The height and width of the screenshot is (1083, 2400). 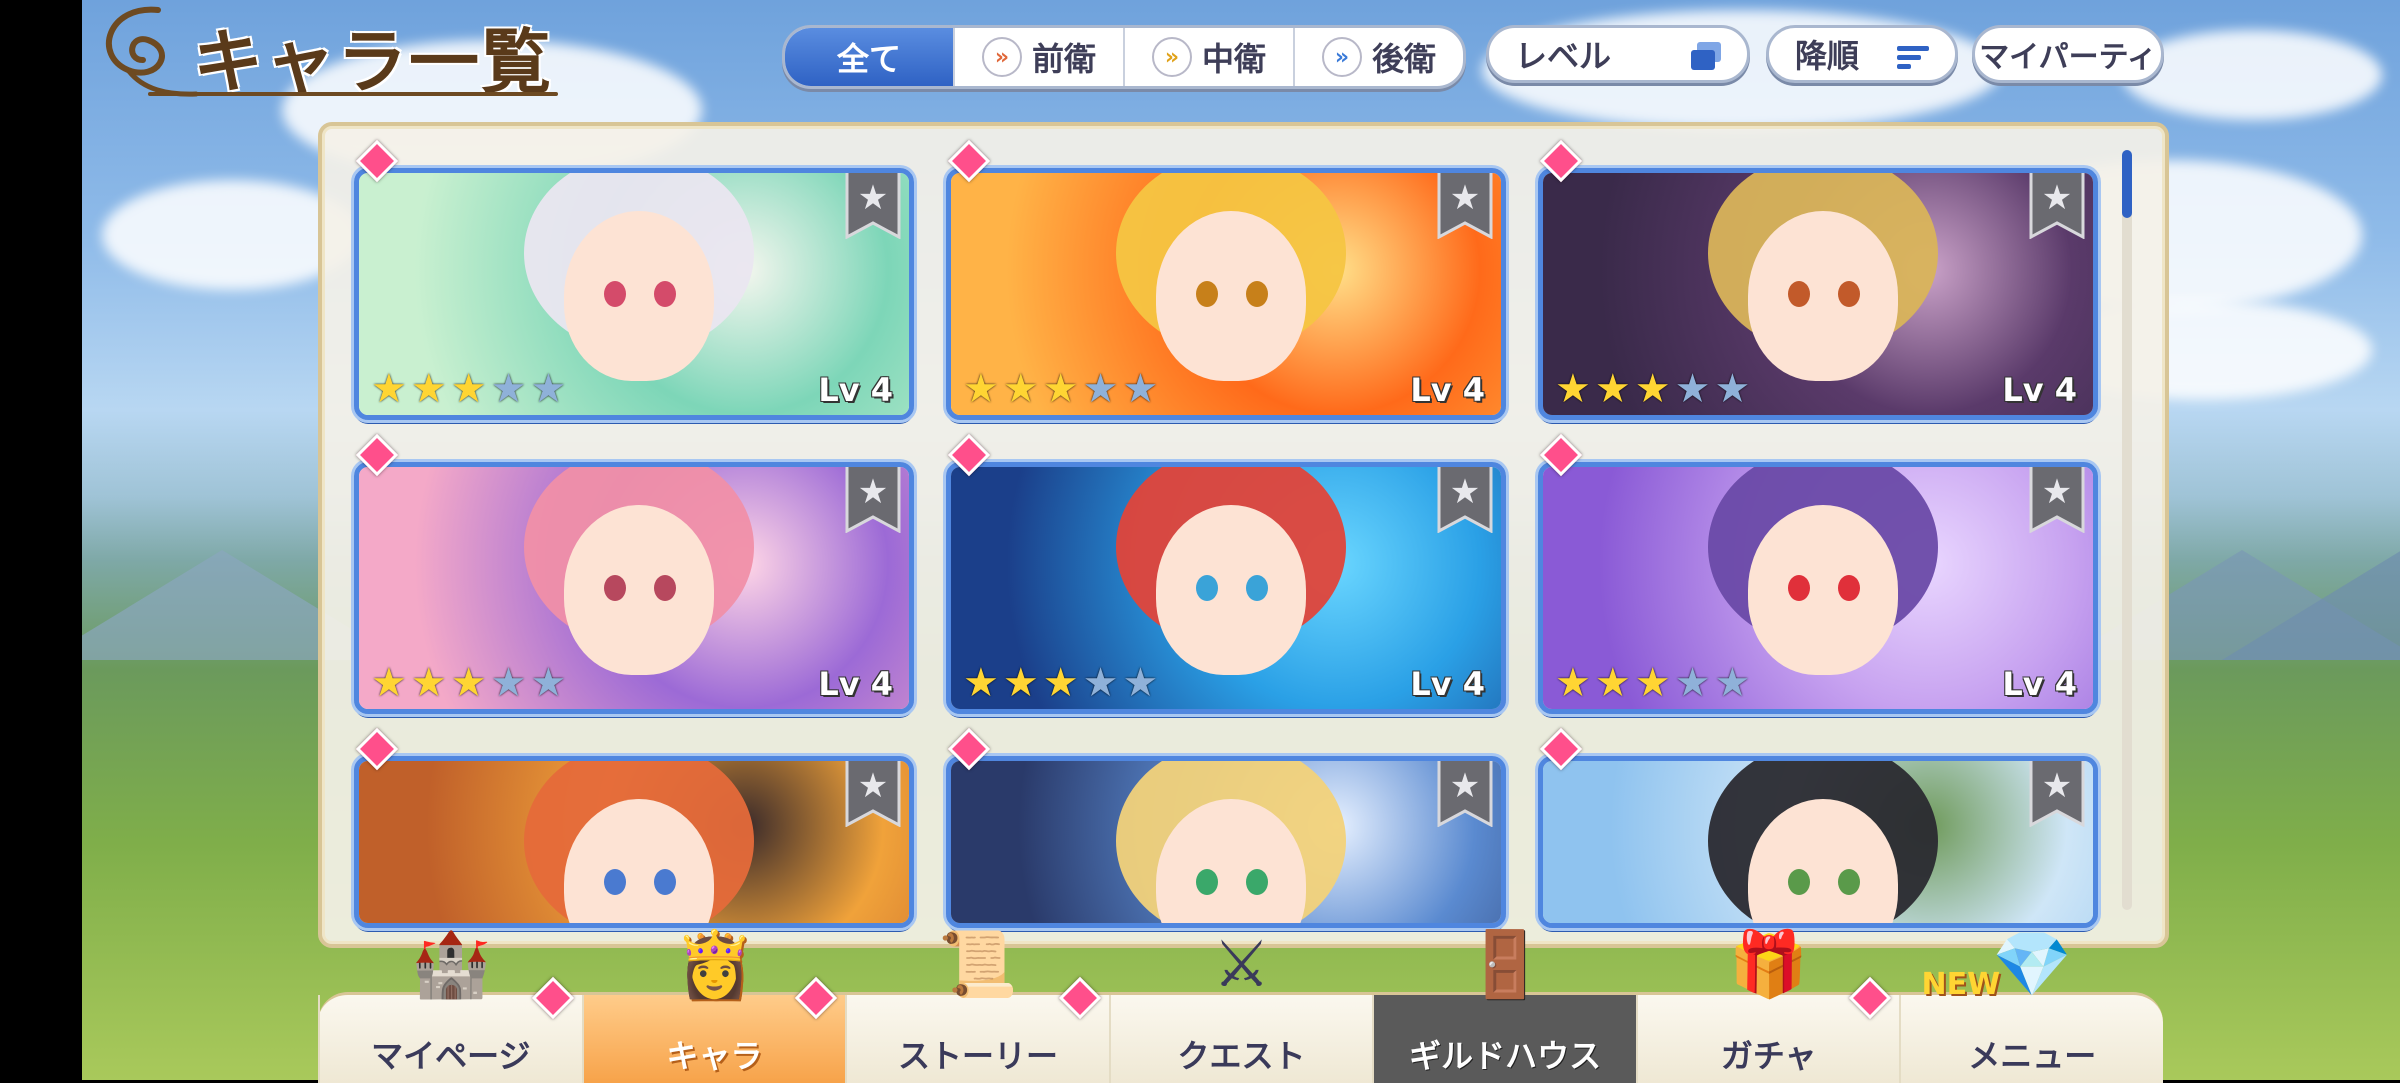 I want to click on front-chevron-icon: », so click(x=1001, y=57).